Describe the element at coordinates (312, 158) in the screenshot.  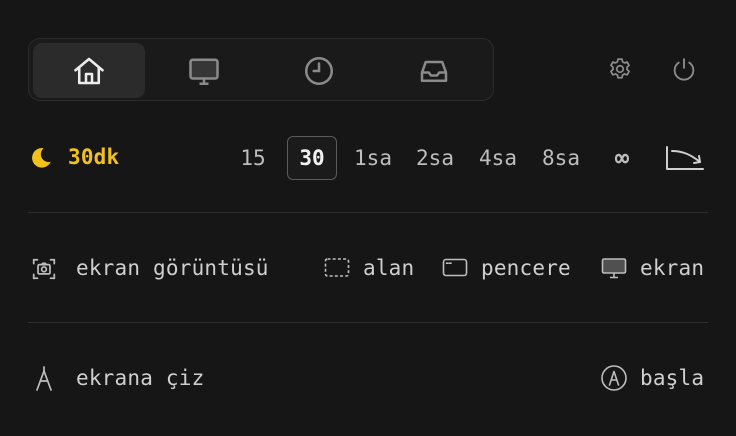
I see `timer-option-30: 30` at that location.